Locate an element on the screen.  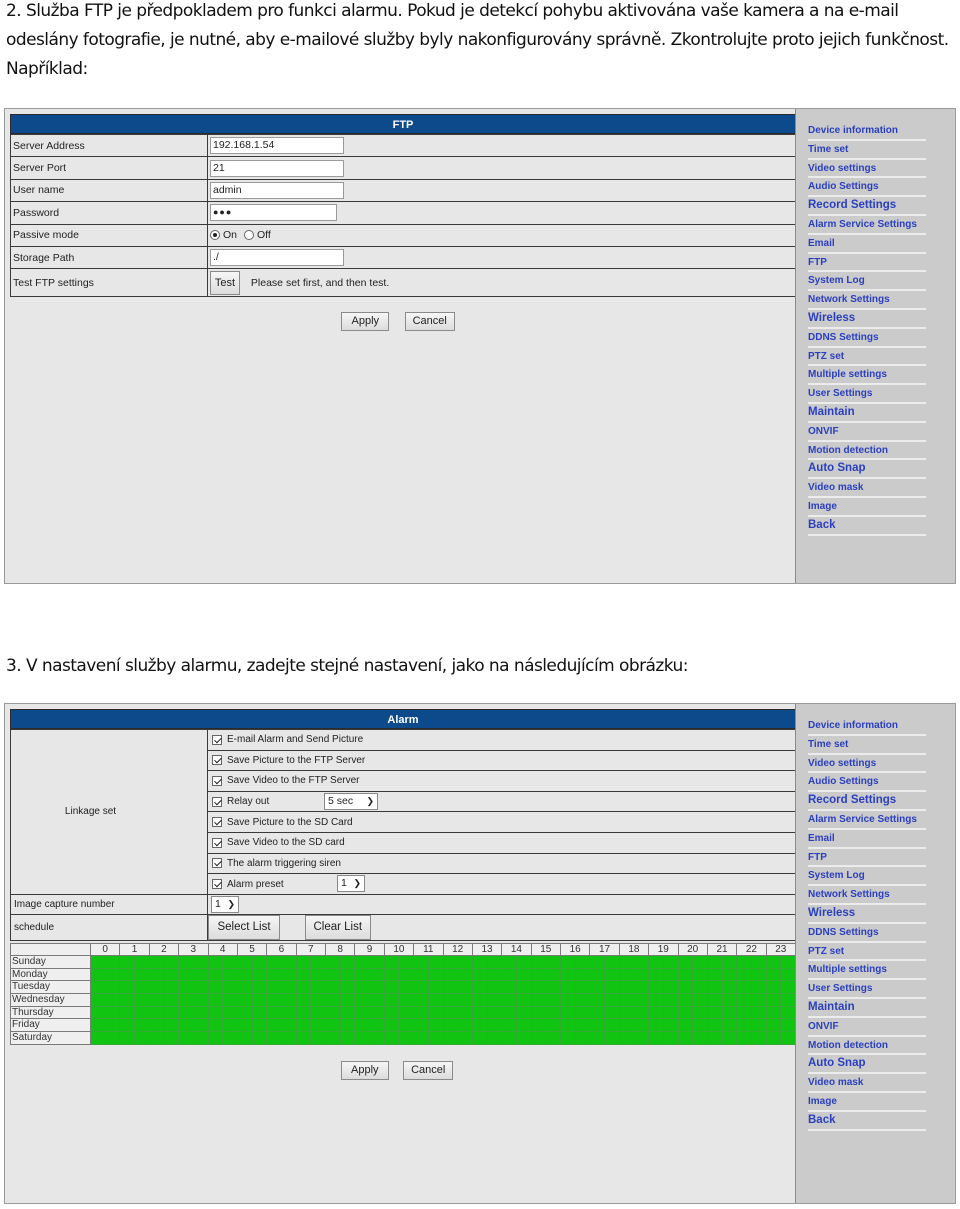
sidebar-item-email: Email is located at coordinates (867, 839).